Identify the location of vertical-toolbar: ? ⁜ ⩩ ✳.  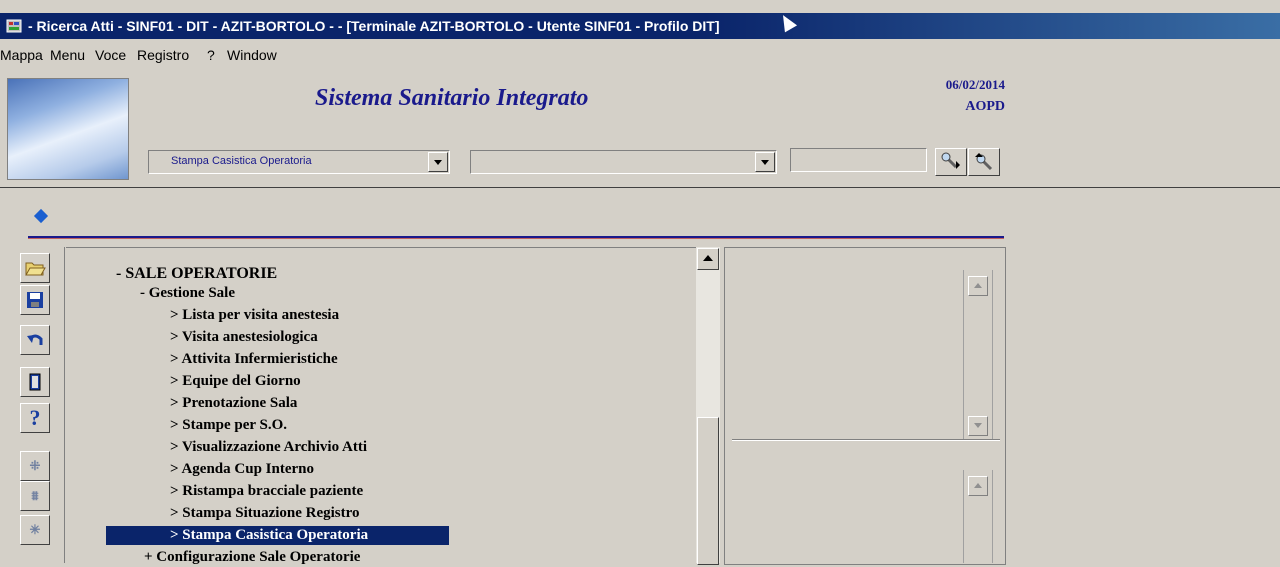
(40, 405).